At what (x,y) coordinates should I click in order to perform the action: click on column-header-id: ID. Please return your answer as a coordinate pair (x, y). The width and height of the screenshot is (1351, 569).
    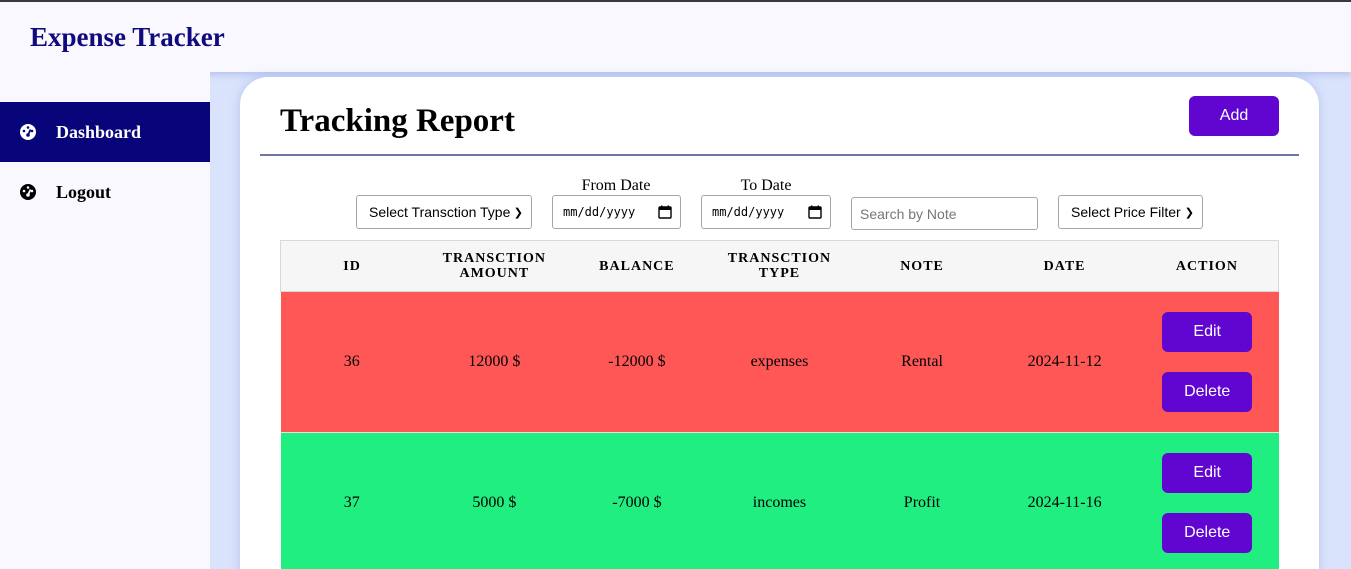
    Looking at the image, I should click on (352, 266).